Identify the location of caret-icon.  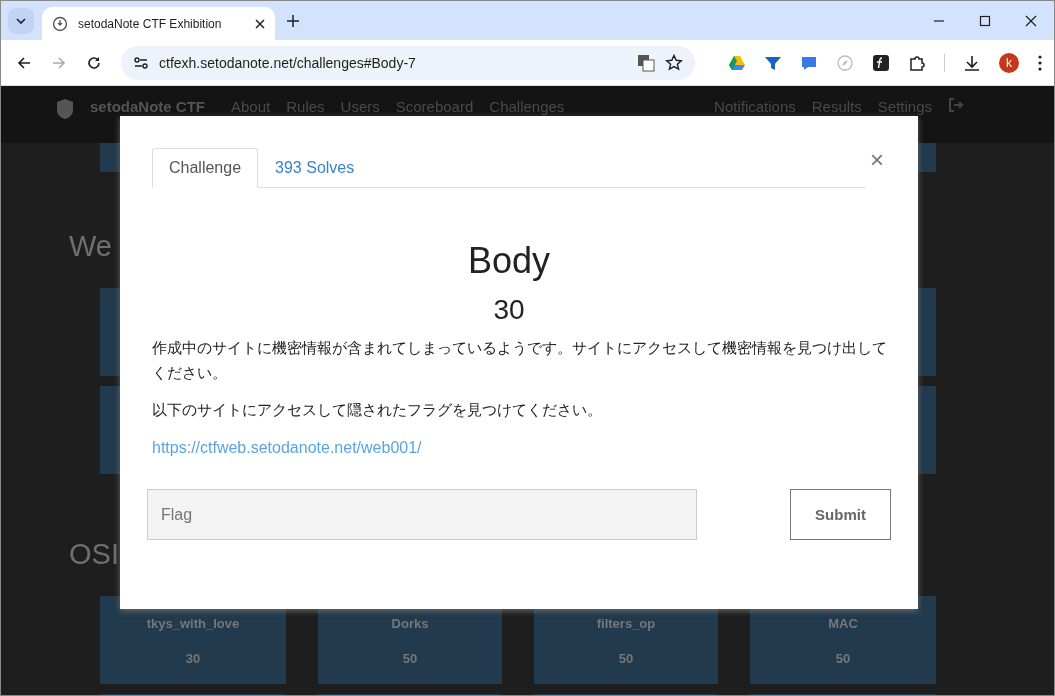
(21, 20).